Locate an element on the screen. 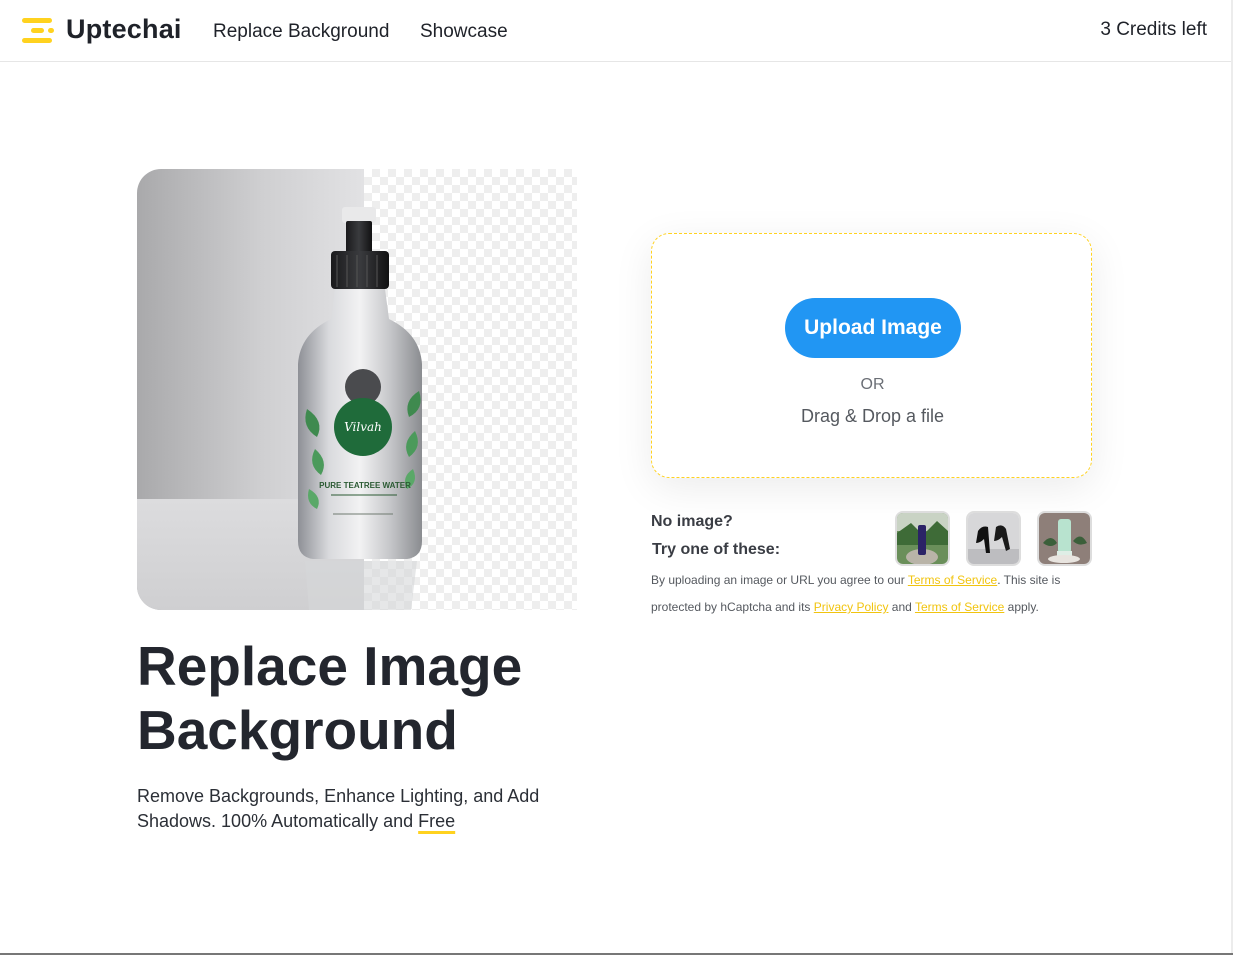  legal-suffix: apply. is located at coordinates (1021, 607).